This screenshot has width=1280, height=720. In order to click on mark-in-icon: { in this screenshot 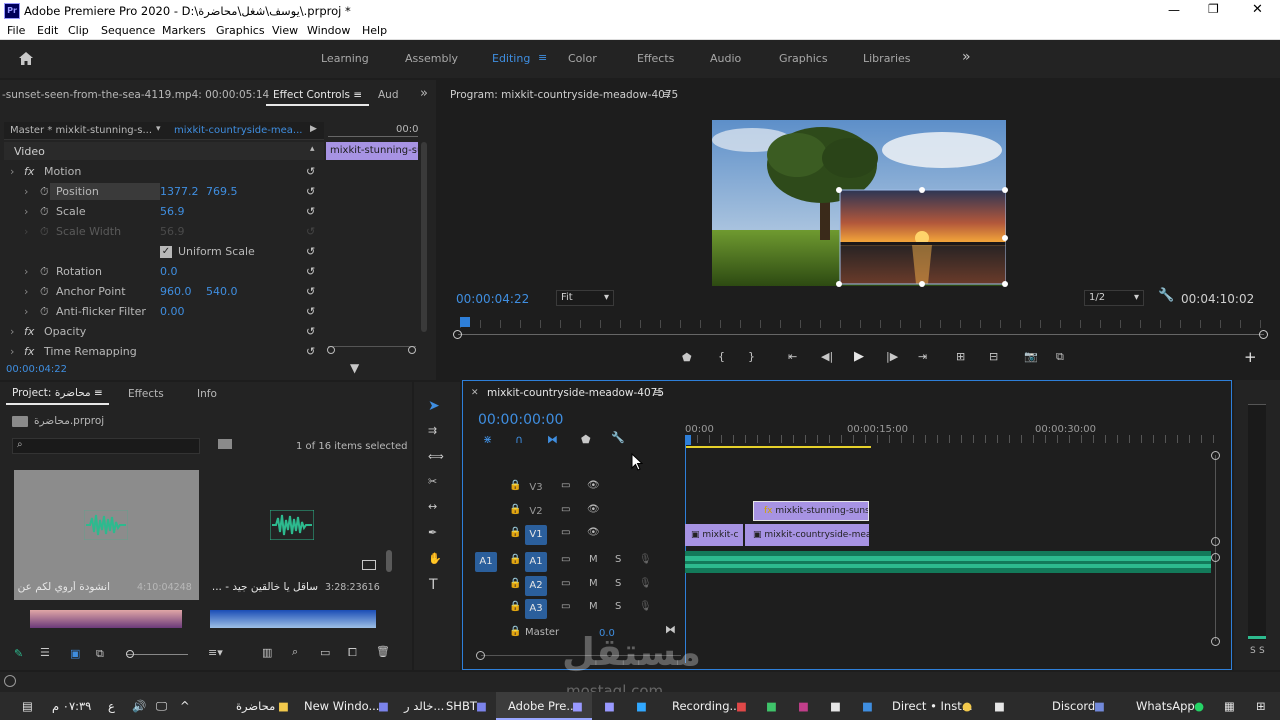, I will do `click(721, 356)`.